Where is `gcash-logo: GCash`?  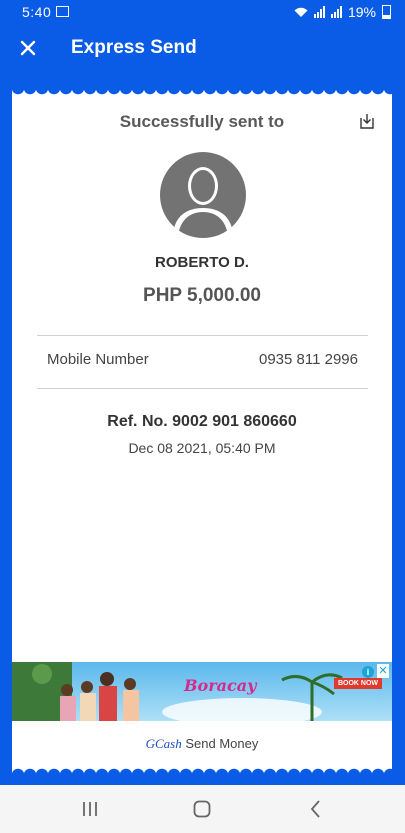 gcash-logo: GCash is located at coordinates (163, 743).